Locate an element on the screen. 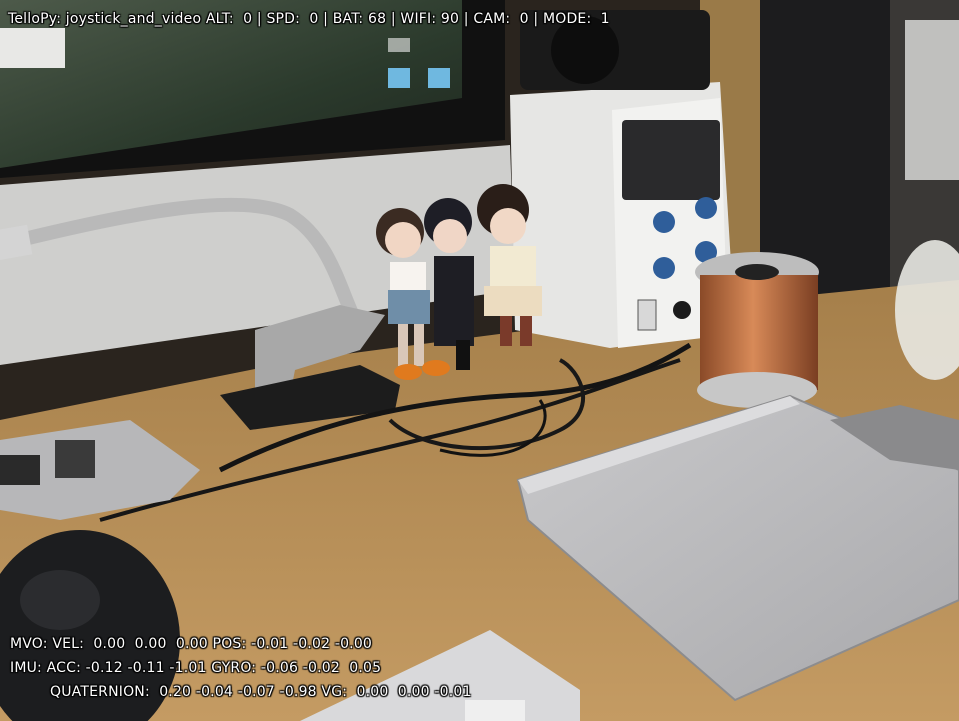 The image size is (959, 721). screen-window is located at coordinates (32, 48).